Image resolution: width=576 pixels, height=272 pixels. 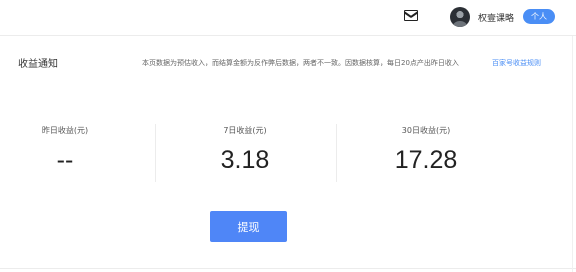 I want to click on withdraw-button: 提现, so click(x=248, y=226).